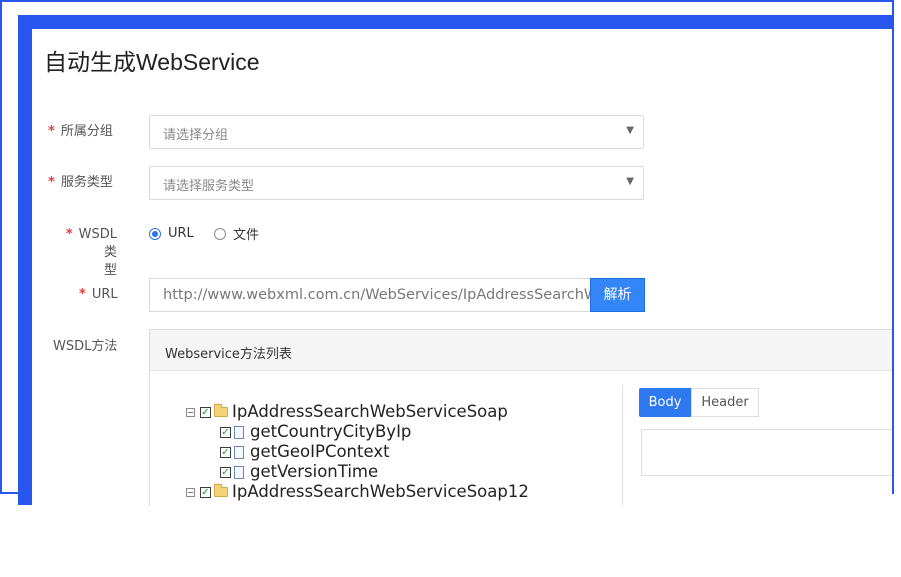  I want to click on wsdl-type-label: * WSDL类 型, so click(85, 253).